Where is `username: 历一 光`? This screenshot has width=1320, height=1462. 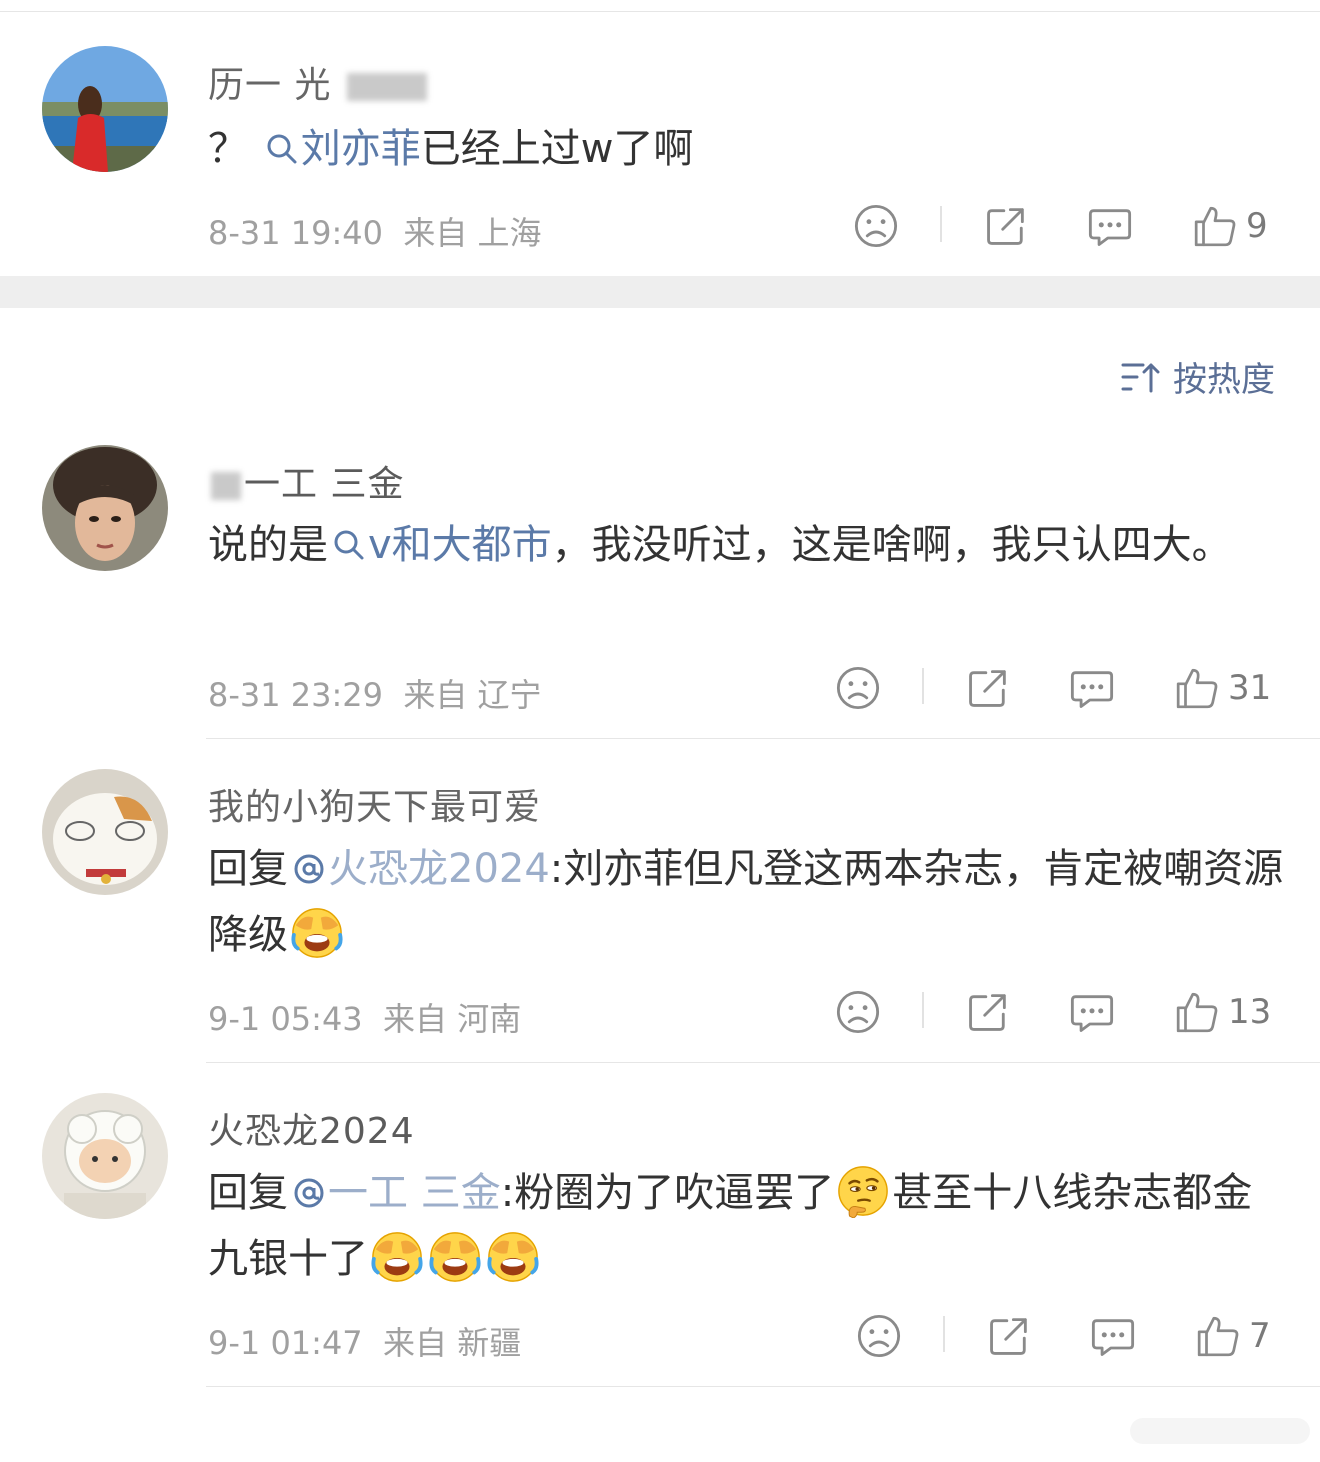
username: 历一 光 is located at coordinates (319, 82).